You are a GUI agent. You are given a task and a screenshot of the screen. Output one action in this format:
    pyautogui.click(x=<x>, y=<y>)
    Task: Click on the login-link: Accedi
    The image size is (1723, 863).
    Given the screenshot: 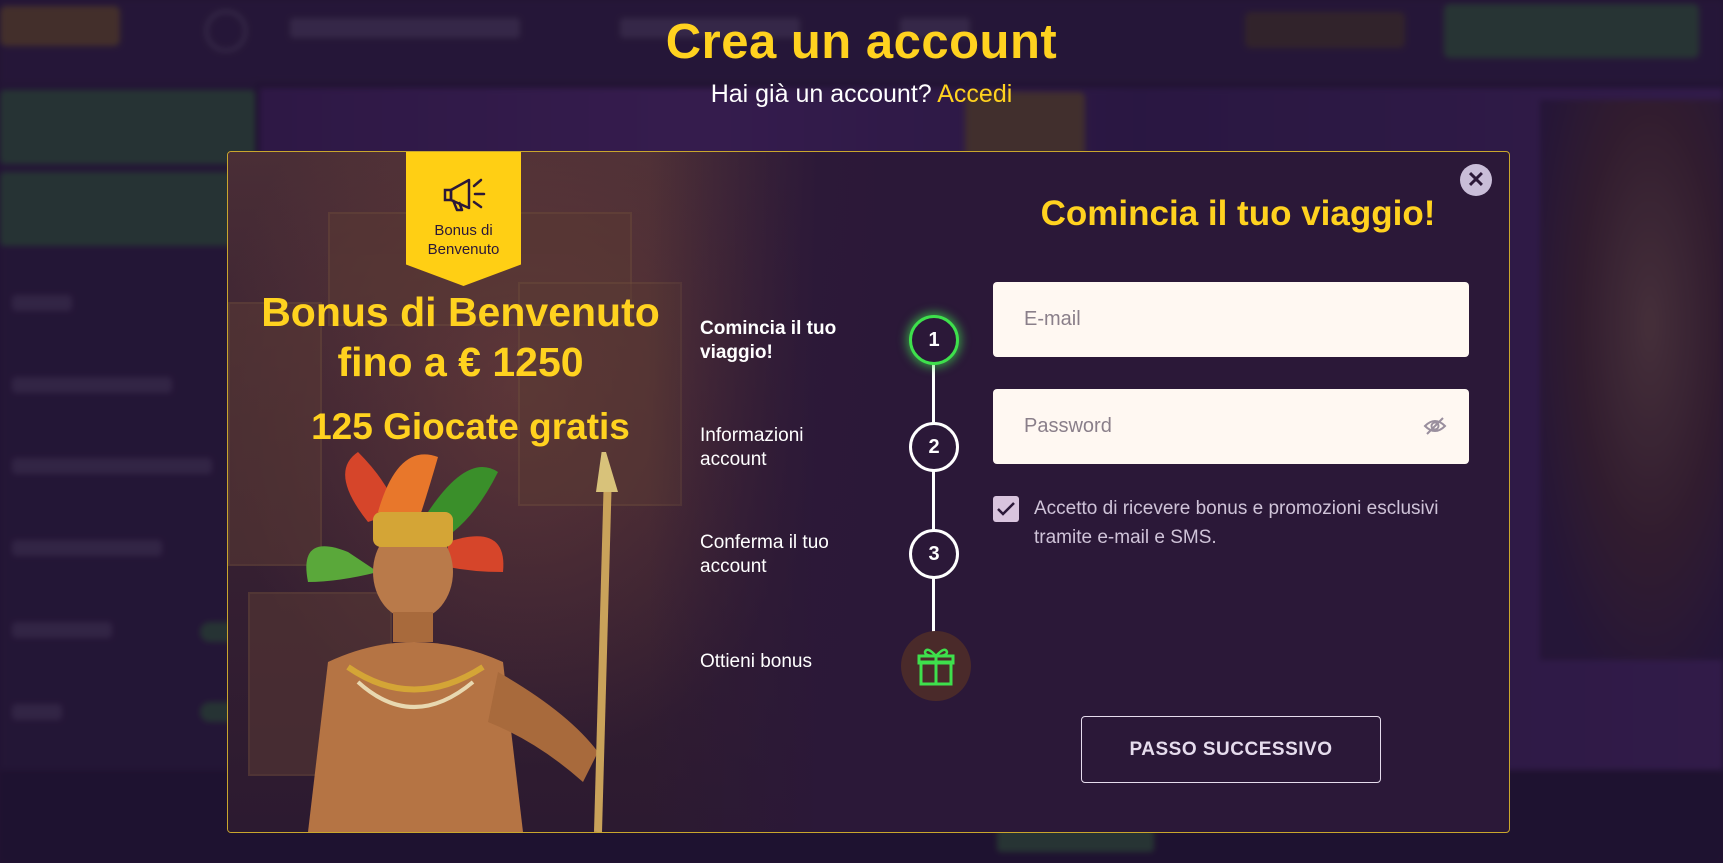 What is the action you would take?
    pyautogui.click(x=974, y=94)
    